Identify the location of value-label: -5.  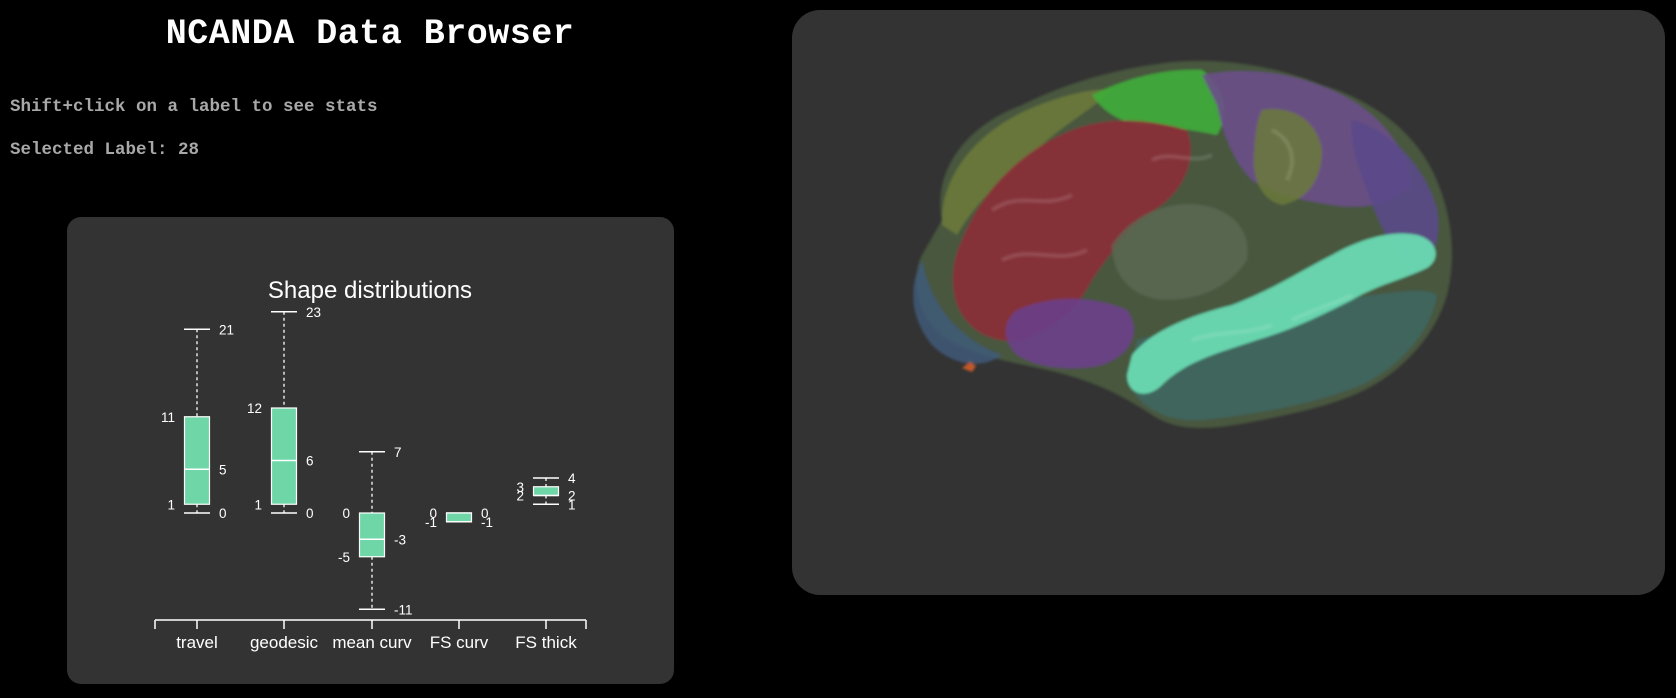
(344, 557).